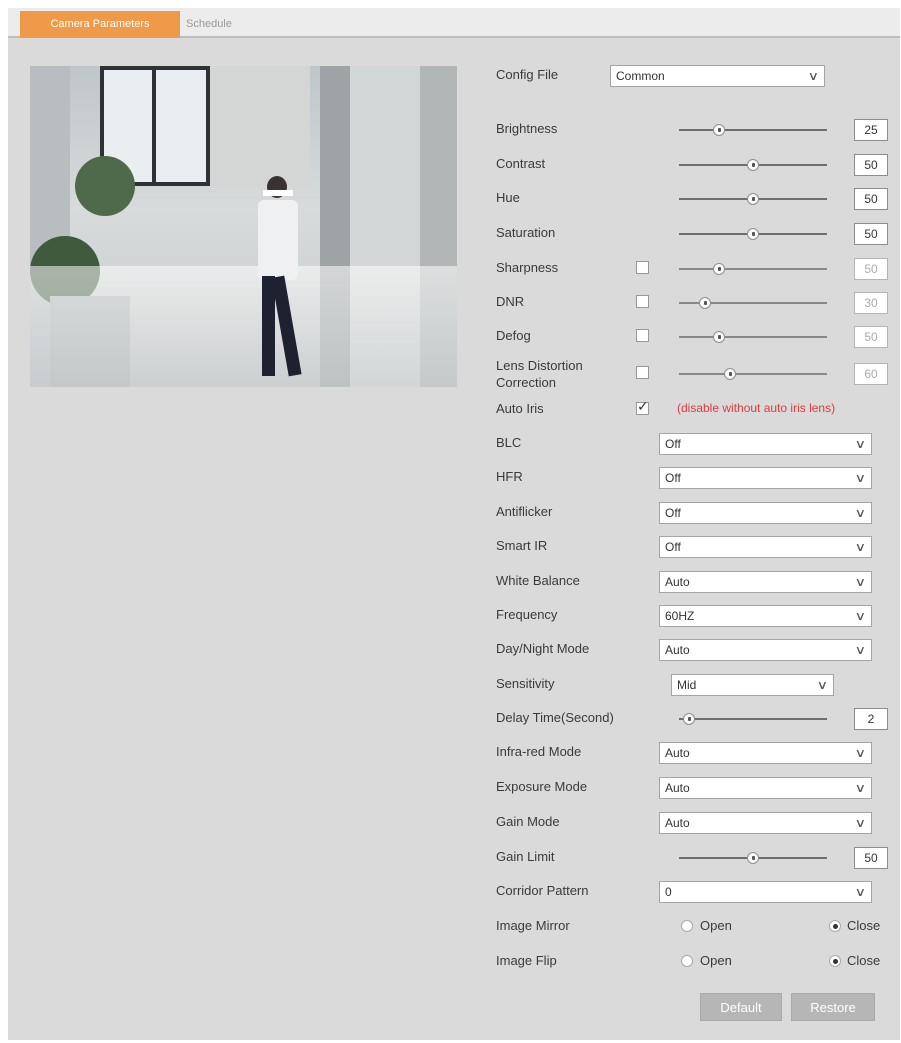  I want to click on gain-mode-value: Auto, so click(677, 823).